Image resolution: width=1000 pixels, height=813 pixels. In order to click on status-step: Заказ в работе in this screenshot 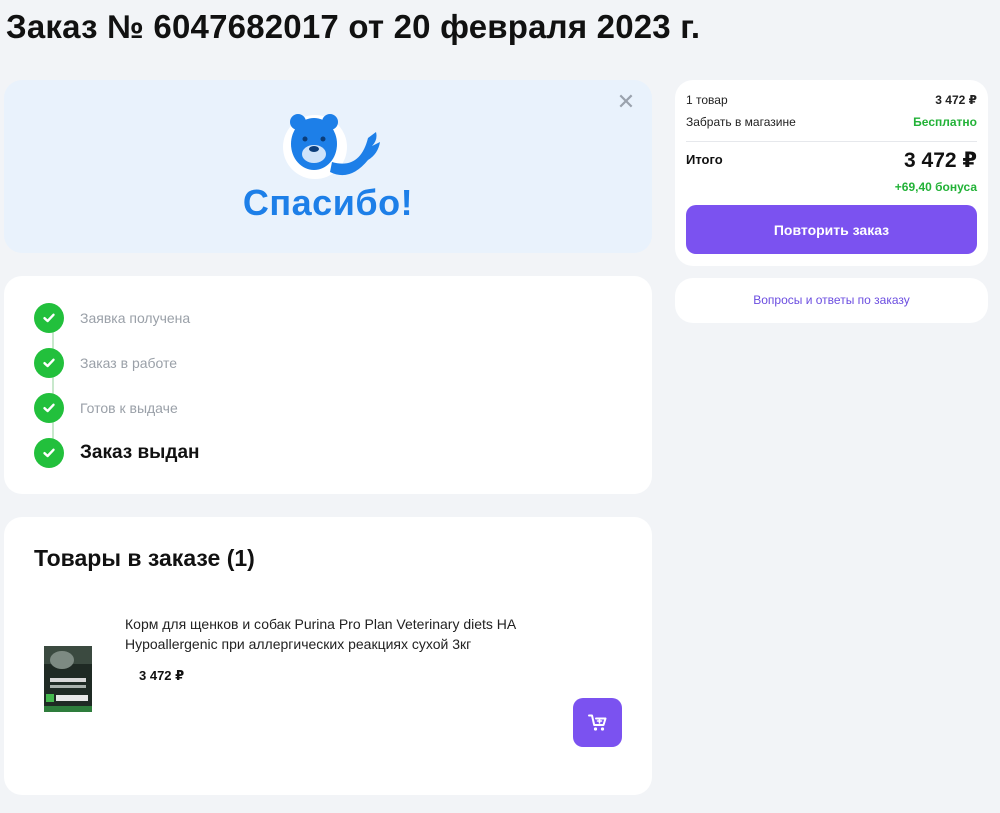, I will do `click(105, 363)`.